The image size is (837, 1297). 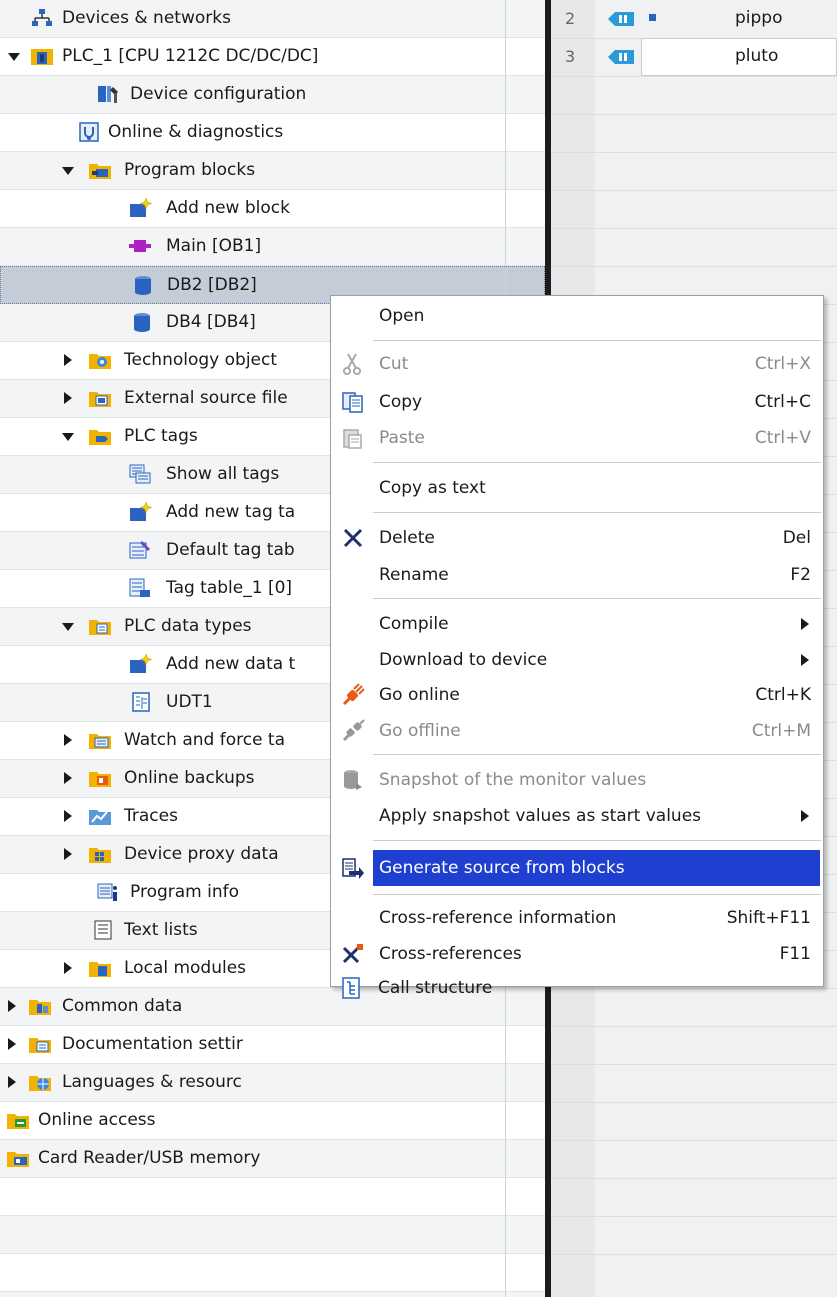 I want to click on call-structure-icon, so click(x=351, y=988).